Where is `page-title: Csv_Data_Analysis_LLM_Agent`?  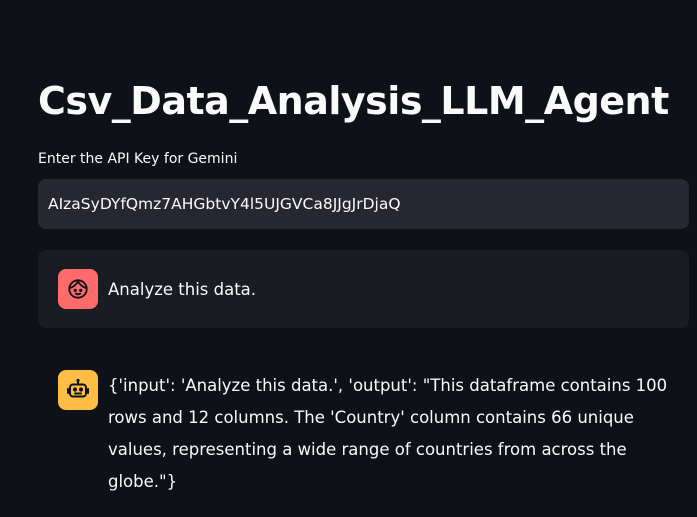 page-title: Csv_Data_Analysis_LLM_Agent is located at coordinates (353, 101).